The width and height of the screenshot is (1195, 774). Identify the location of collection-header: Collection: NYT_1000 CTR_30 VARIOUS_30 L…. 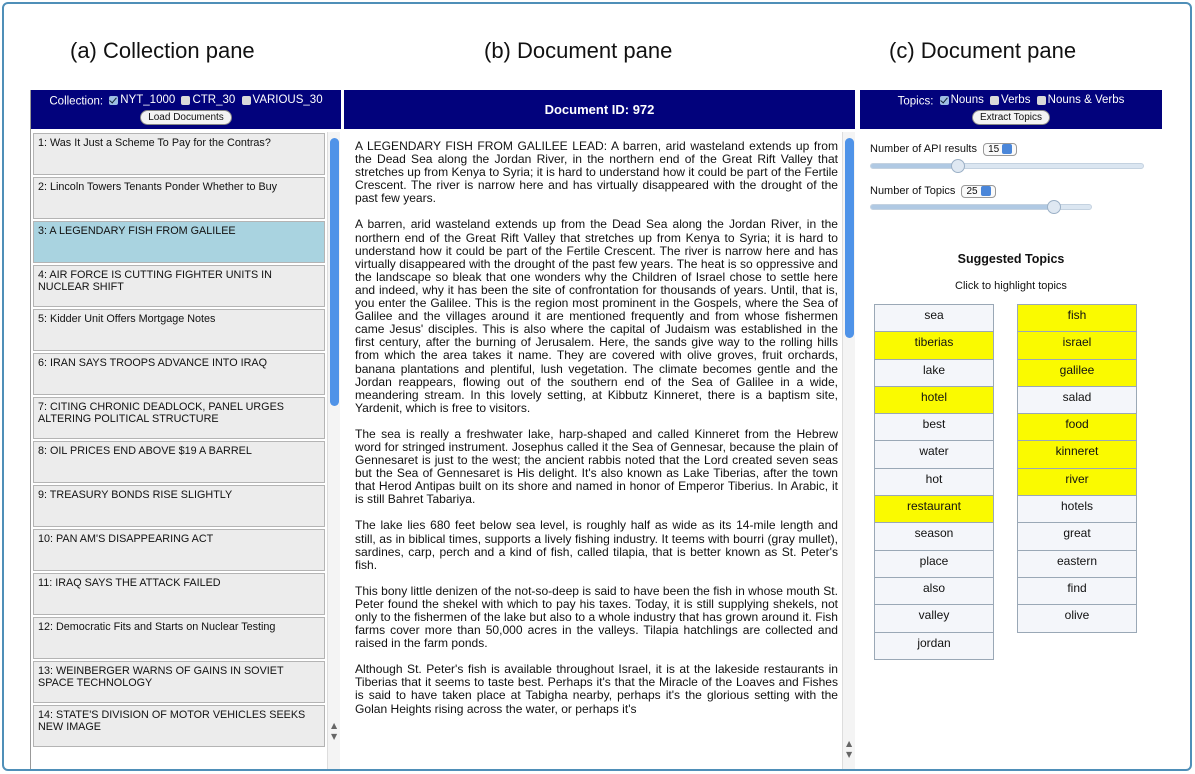
(186, 109).